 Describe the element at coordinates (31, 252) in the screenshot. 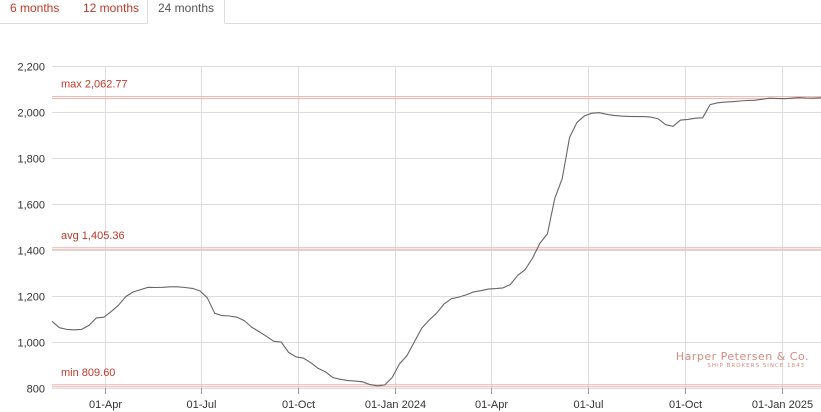

I see `y-tick-label: 1,400` at that location.